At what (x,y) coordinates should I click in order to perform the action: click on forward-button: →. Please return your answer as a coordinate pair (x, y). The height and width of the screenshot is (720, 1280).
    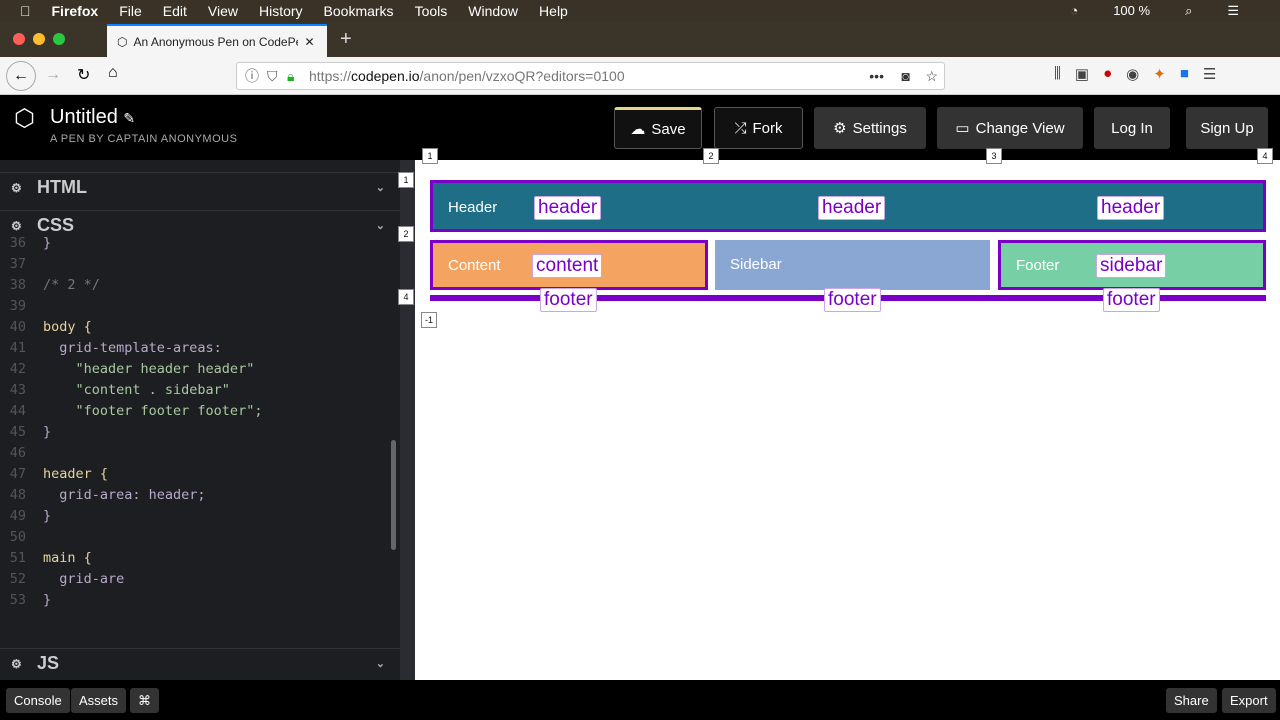
    Looking at the image, I should click on (53, 75).